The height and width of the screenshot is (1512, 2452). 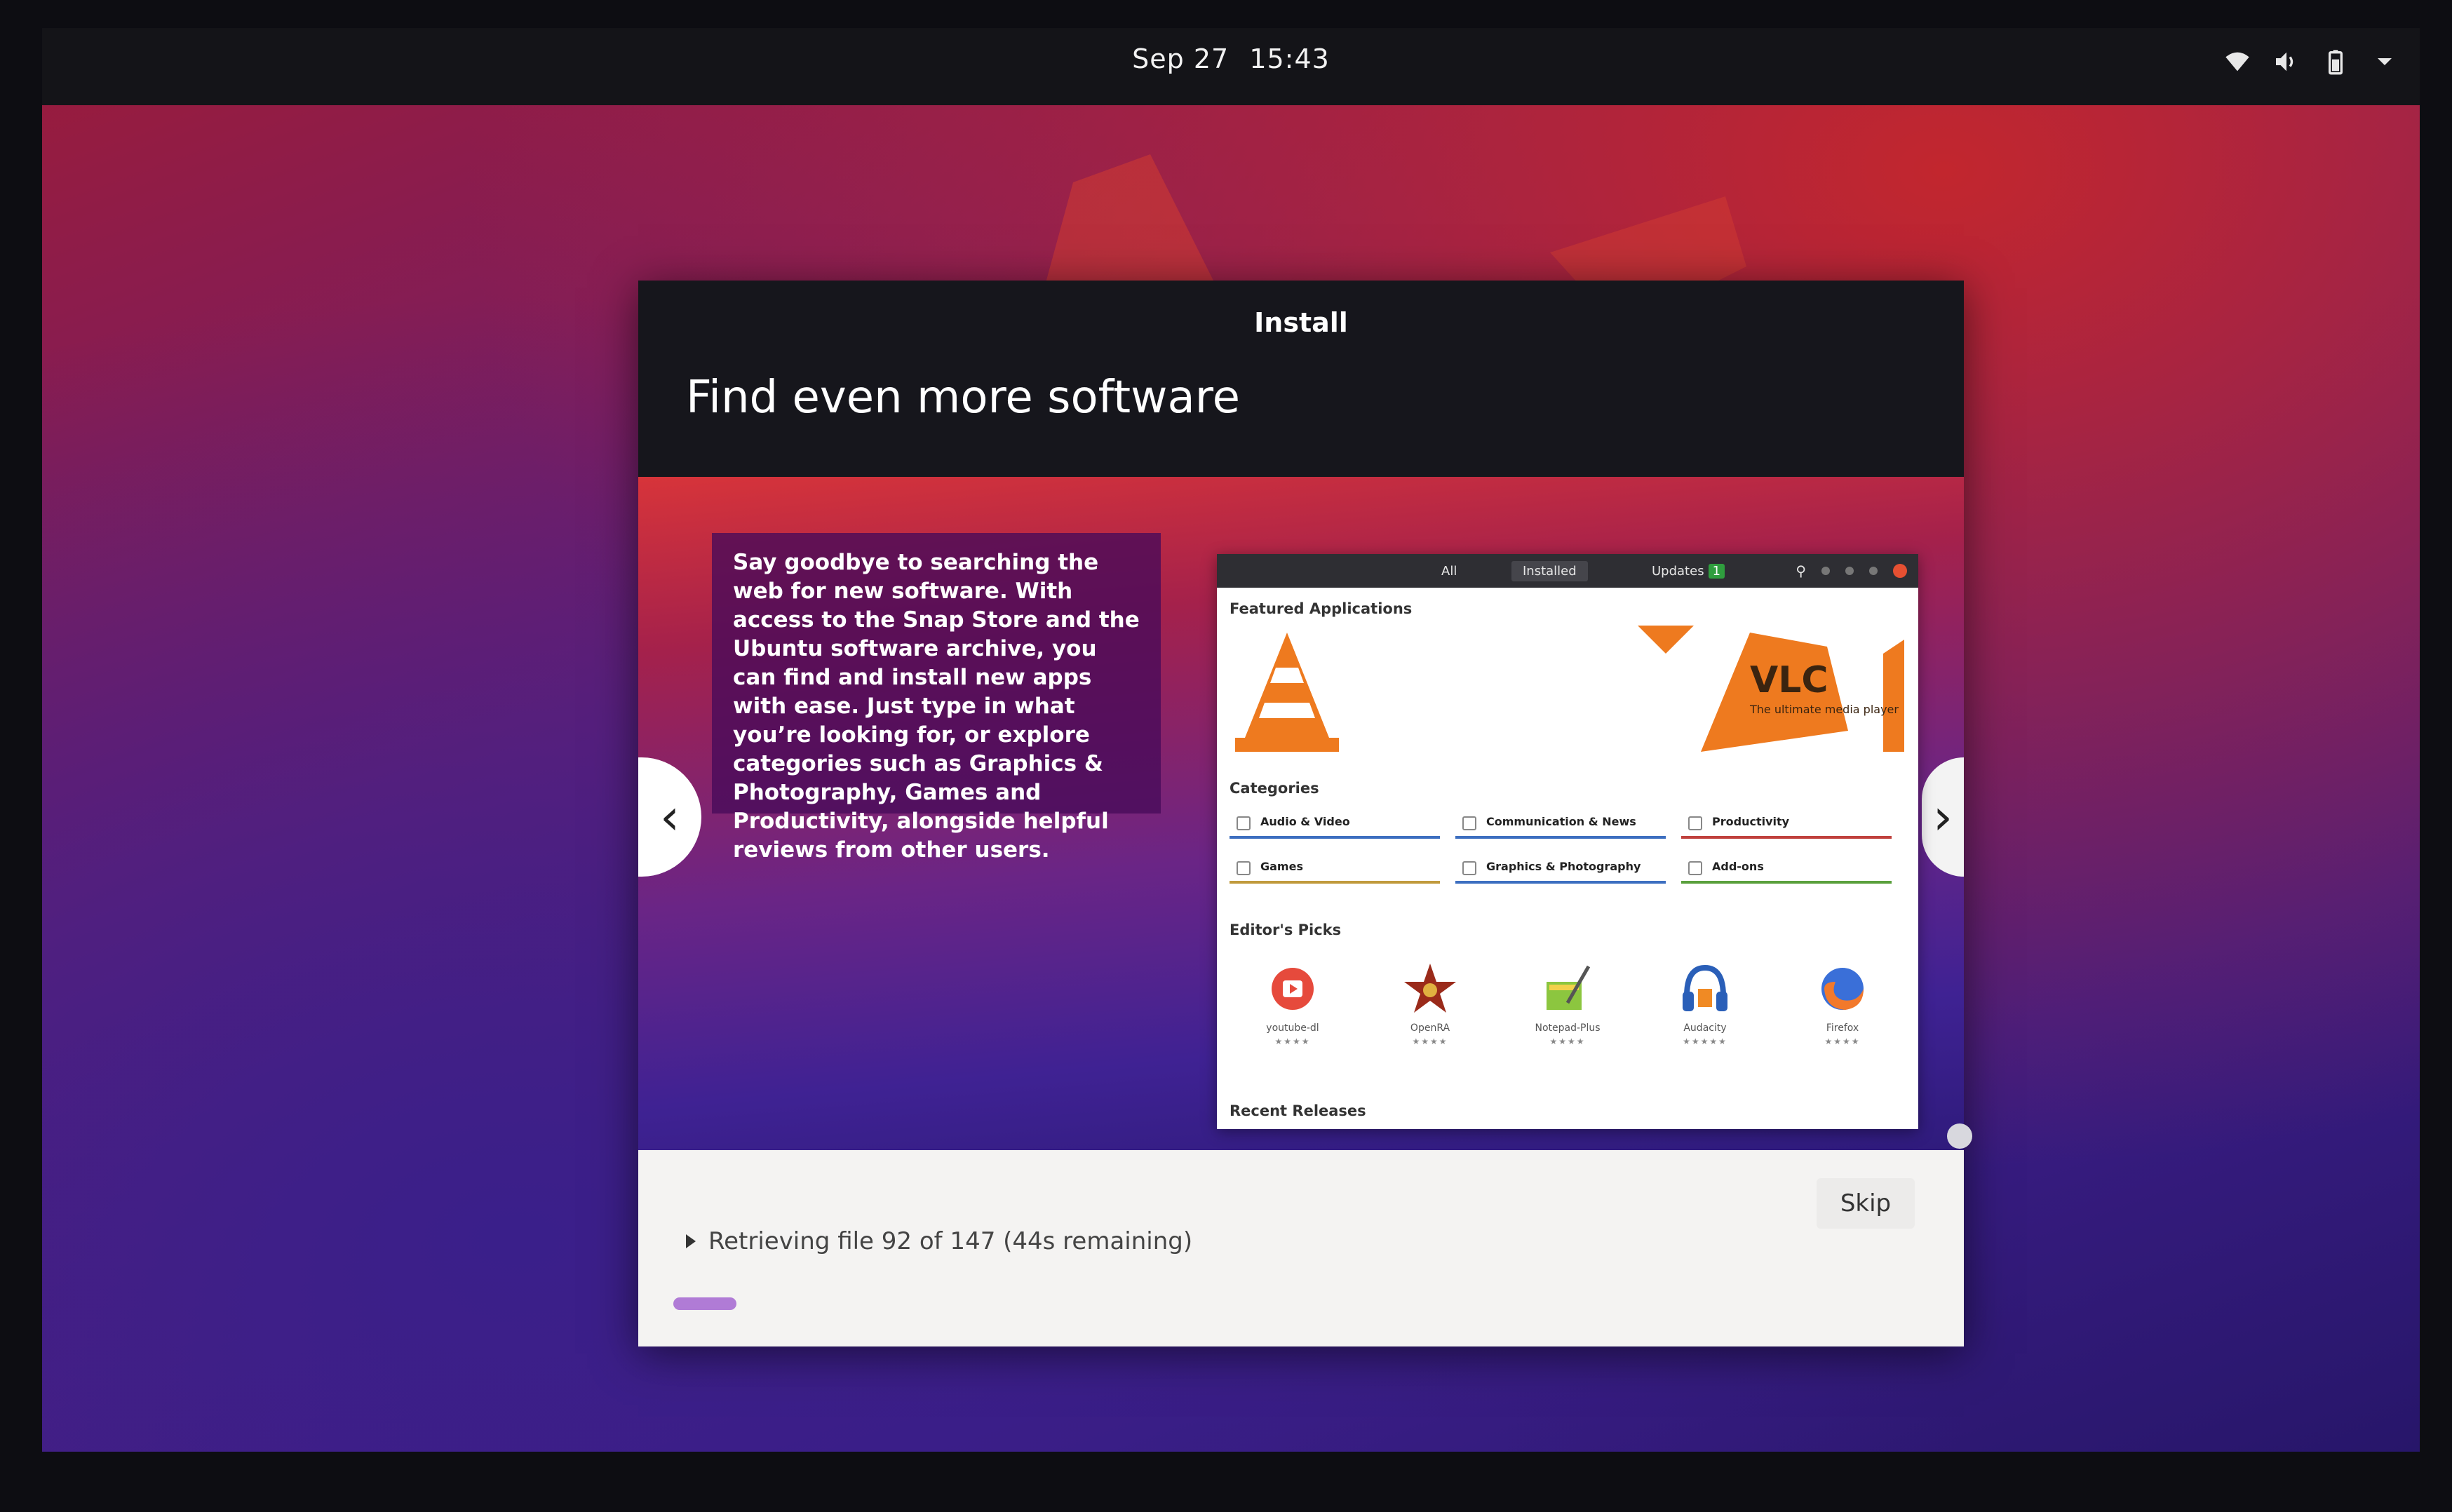 I want to click on slideshow-prev-button: ‹, so click(x=669, y=817).